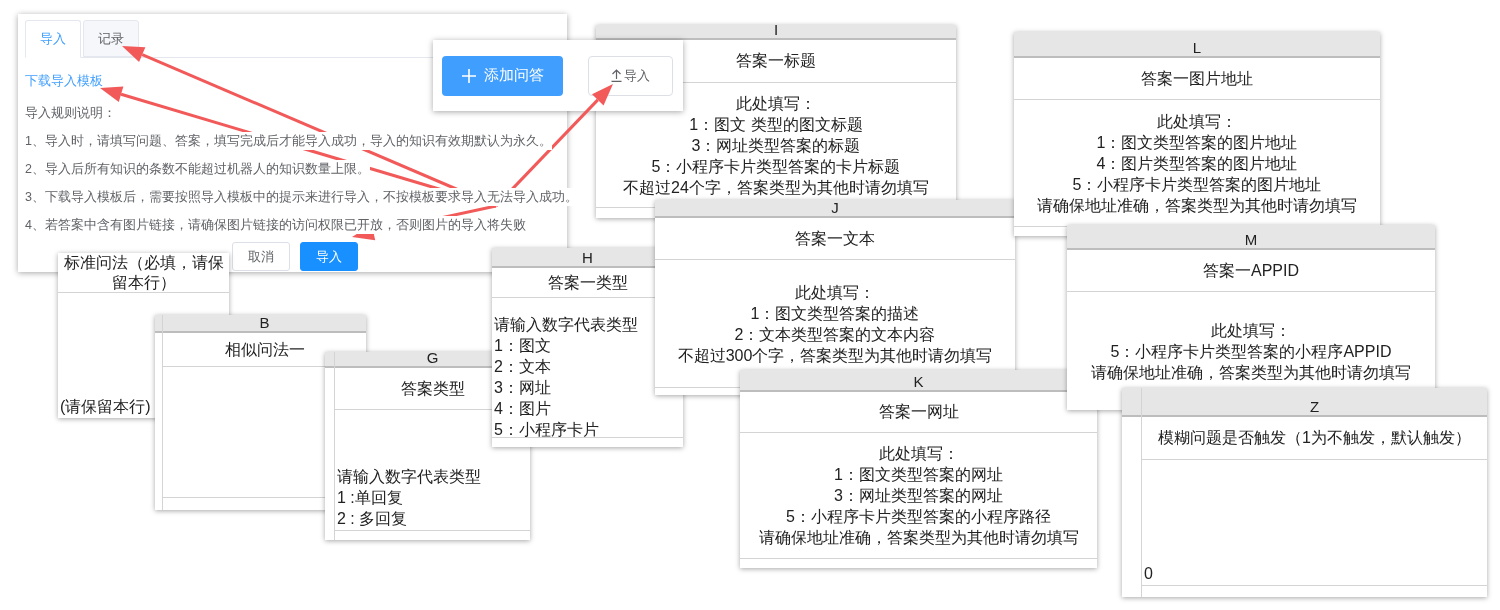 Image resolution: width=1500 pixels, height=610 pixels. What do you see at coordinates (105, 407) in the screenshot?
I see `cell-text: (请保留本行)` at bounding box center [105, 407].